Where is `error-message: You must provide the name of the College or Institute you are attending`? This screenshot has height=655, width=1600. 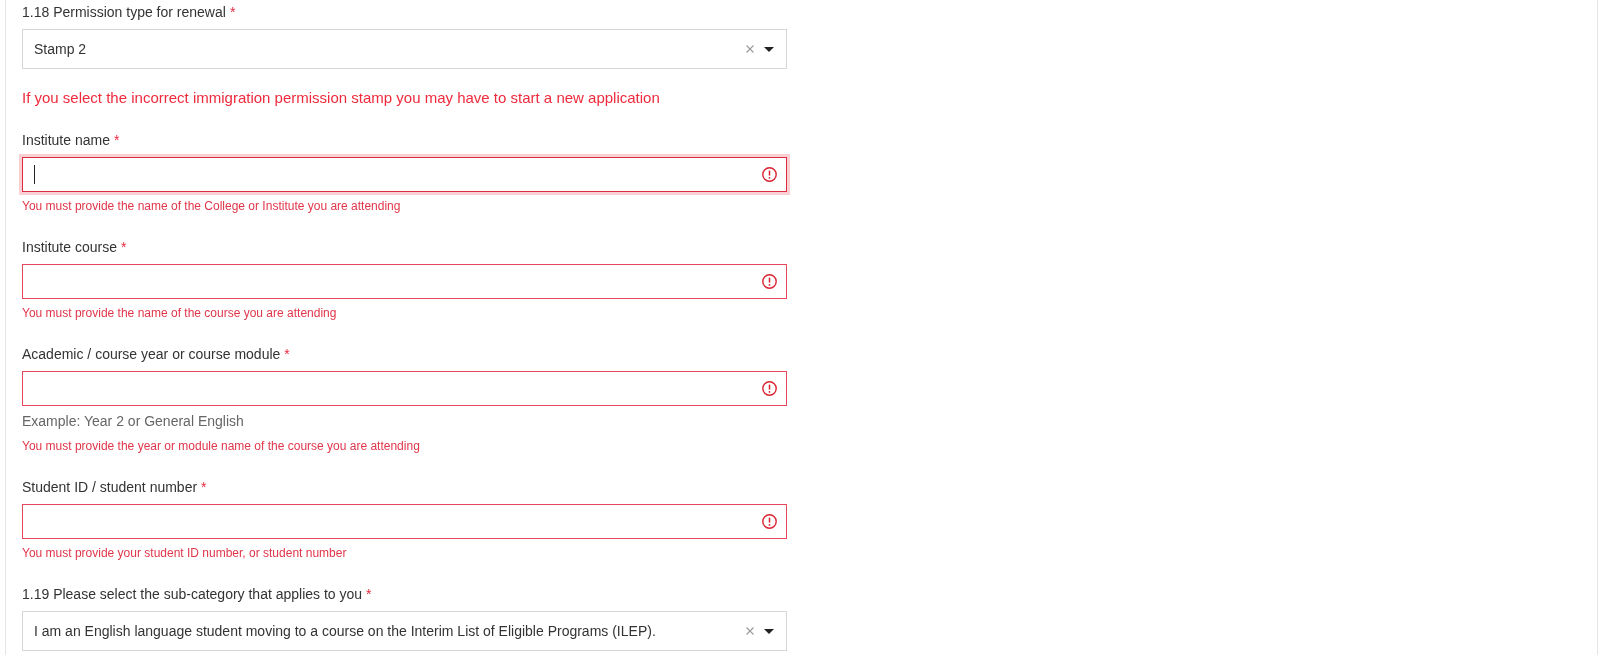 error-message: You must provide the name of the College or Institute you are attending is located at coordinates (212, 206).